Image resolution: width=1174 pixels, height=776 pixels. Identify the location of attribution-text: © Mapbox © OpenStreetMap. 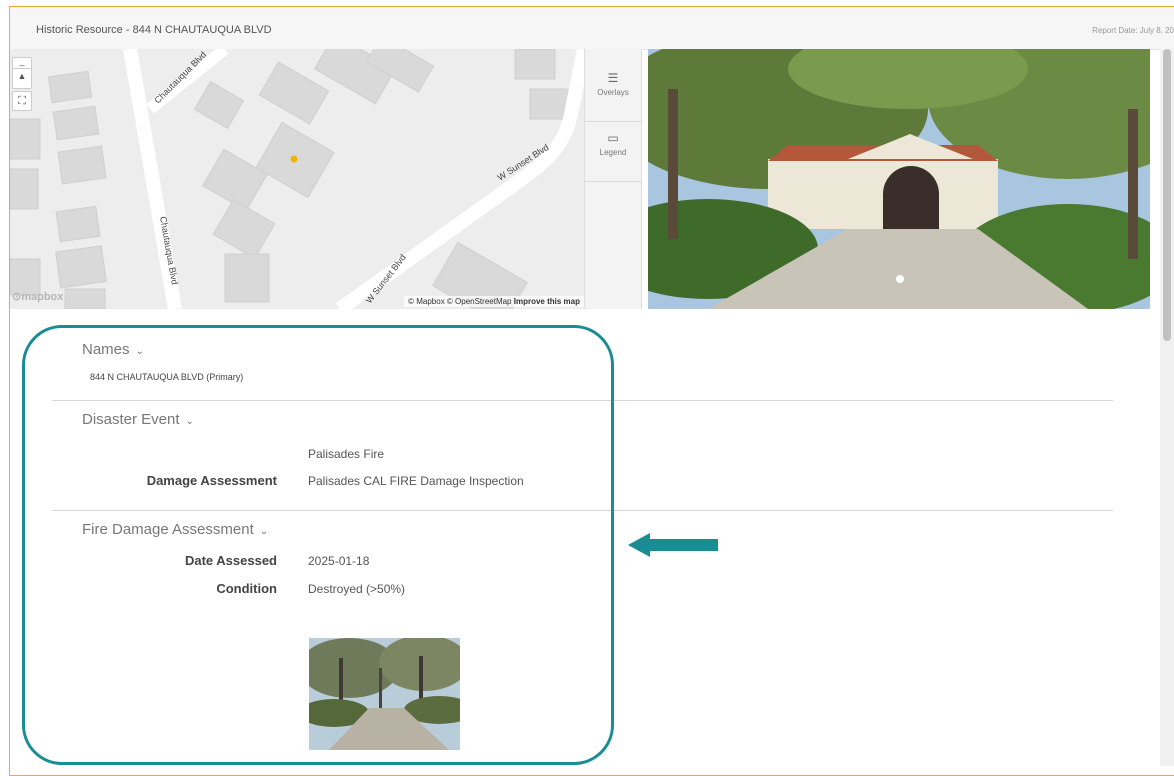
(460, 301).